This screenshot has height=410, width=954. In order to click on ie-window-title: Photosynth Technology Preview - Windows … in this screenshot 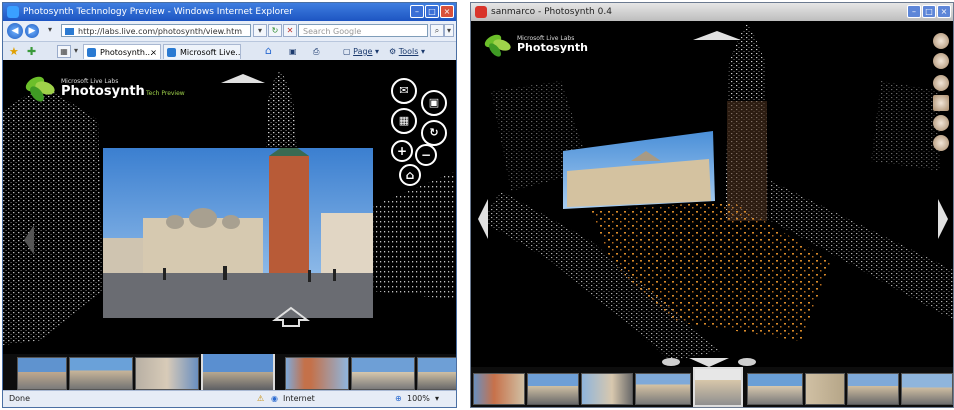, I will do `click(158, 12)`.